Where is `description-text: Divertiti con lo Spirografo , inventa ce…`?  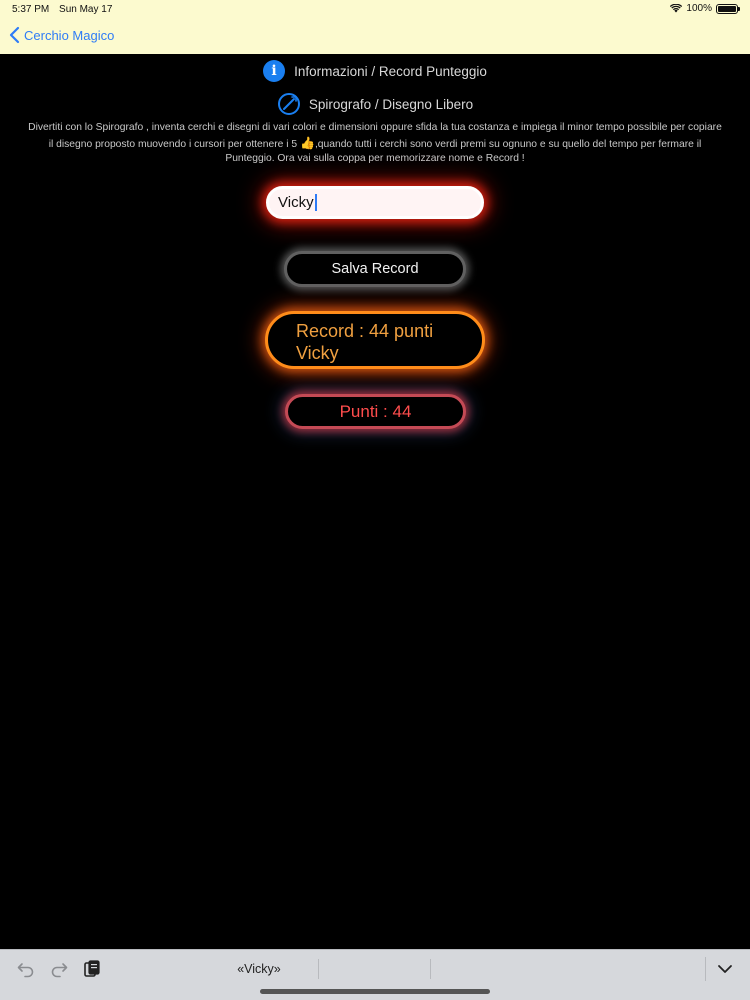 description-text: Divertiti con lo Spirografo , inventa ce… is located at coordinates (375, 144).